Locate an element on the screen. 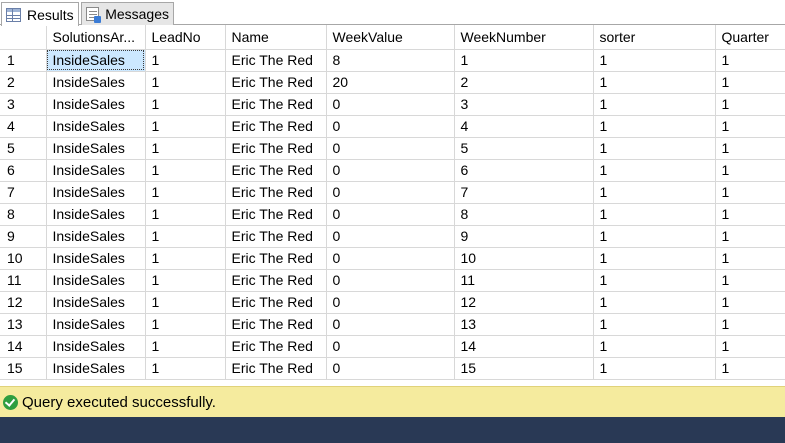  row-number-cell: 6 is located at coordinates (23, 170).